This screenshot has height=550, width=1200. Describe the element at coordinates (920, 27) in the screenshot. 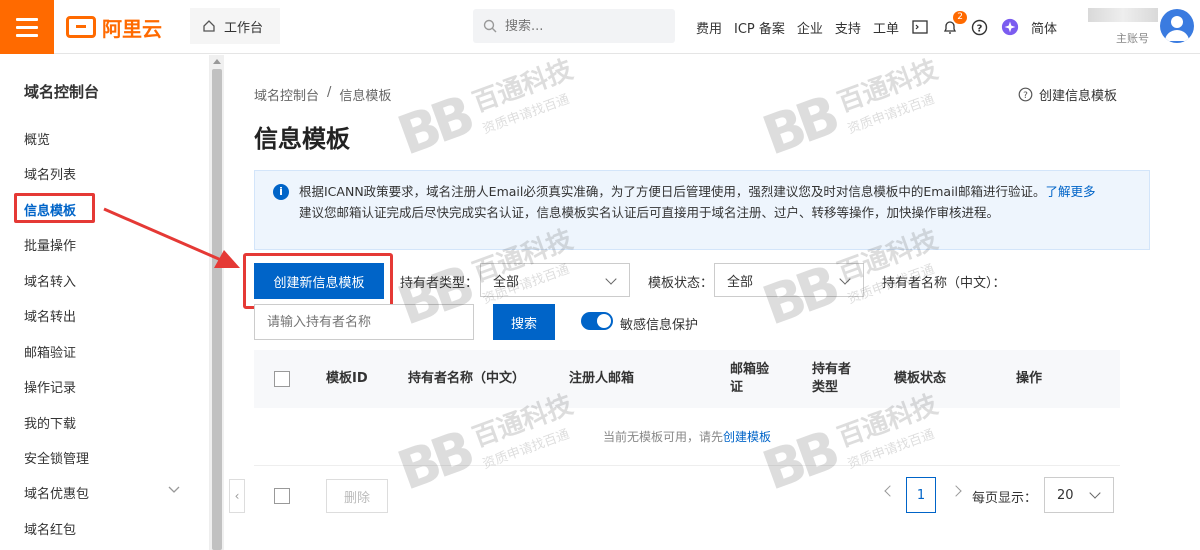

I see `terminal-icon` at that location.